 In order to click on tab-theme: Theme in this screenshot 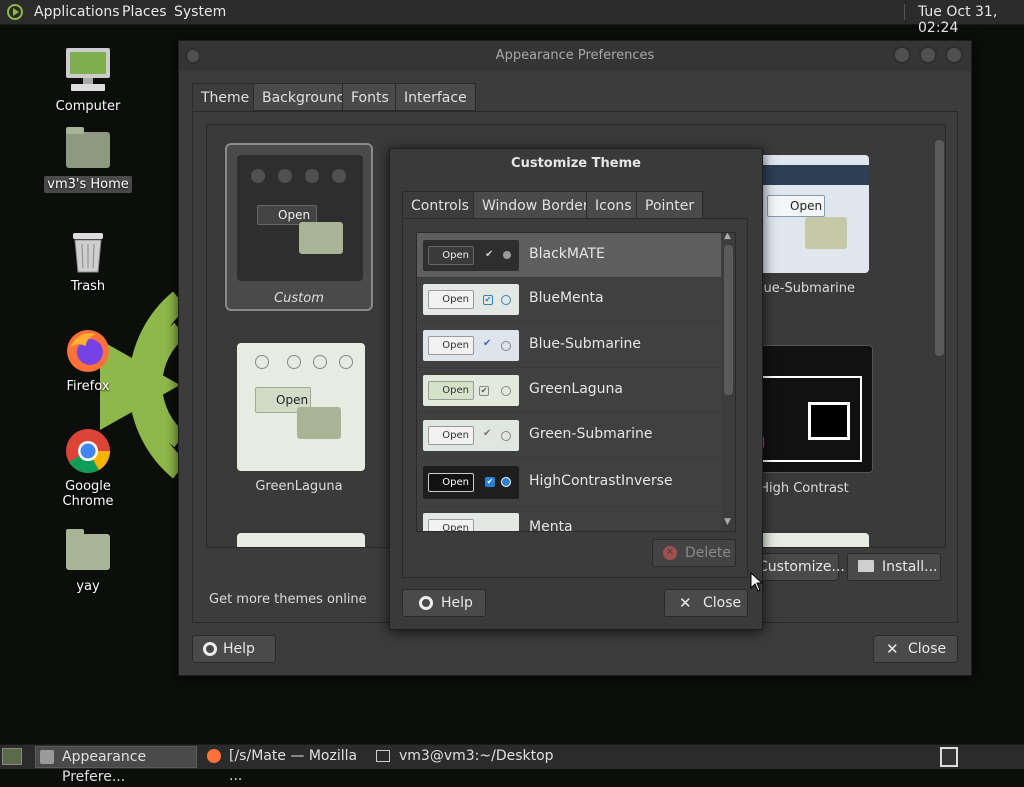, I will do `click(225, 97)`.